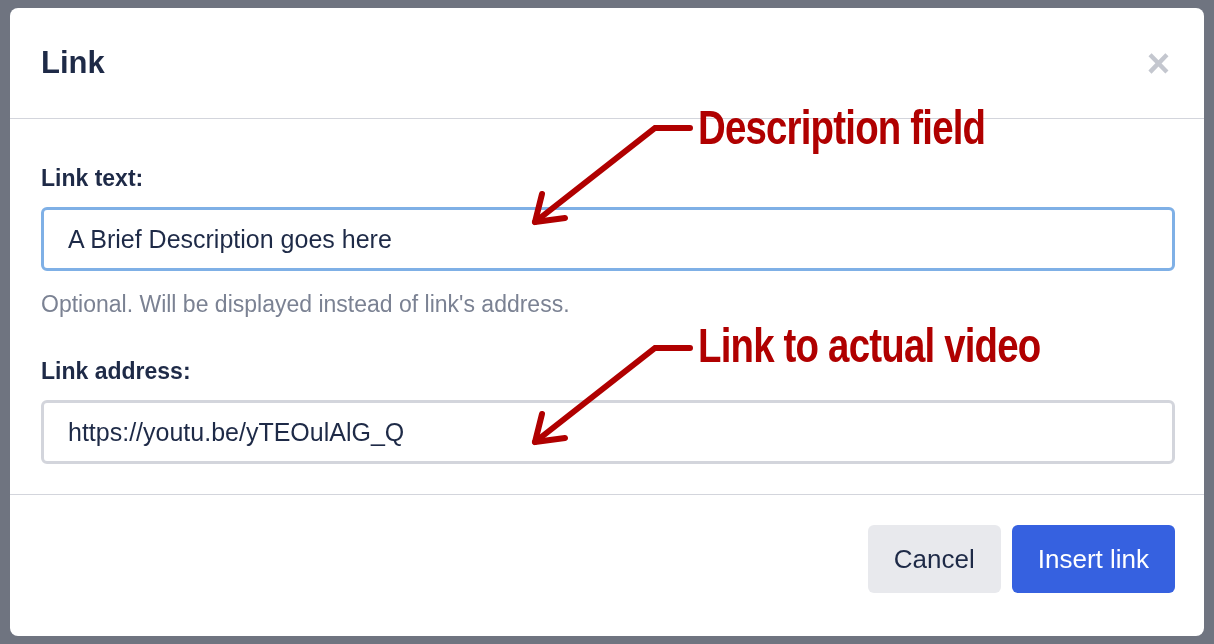 This screenshot has width=1214, height=644. Describe the element at coordinates (116, 371) in the screenshot. I see `field-label: Link address:` at that location.